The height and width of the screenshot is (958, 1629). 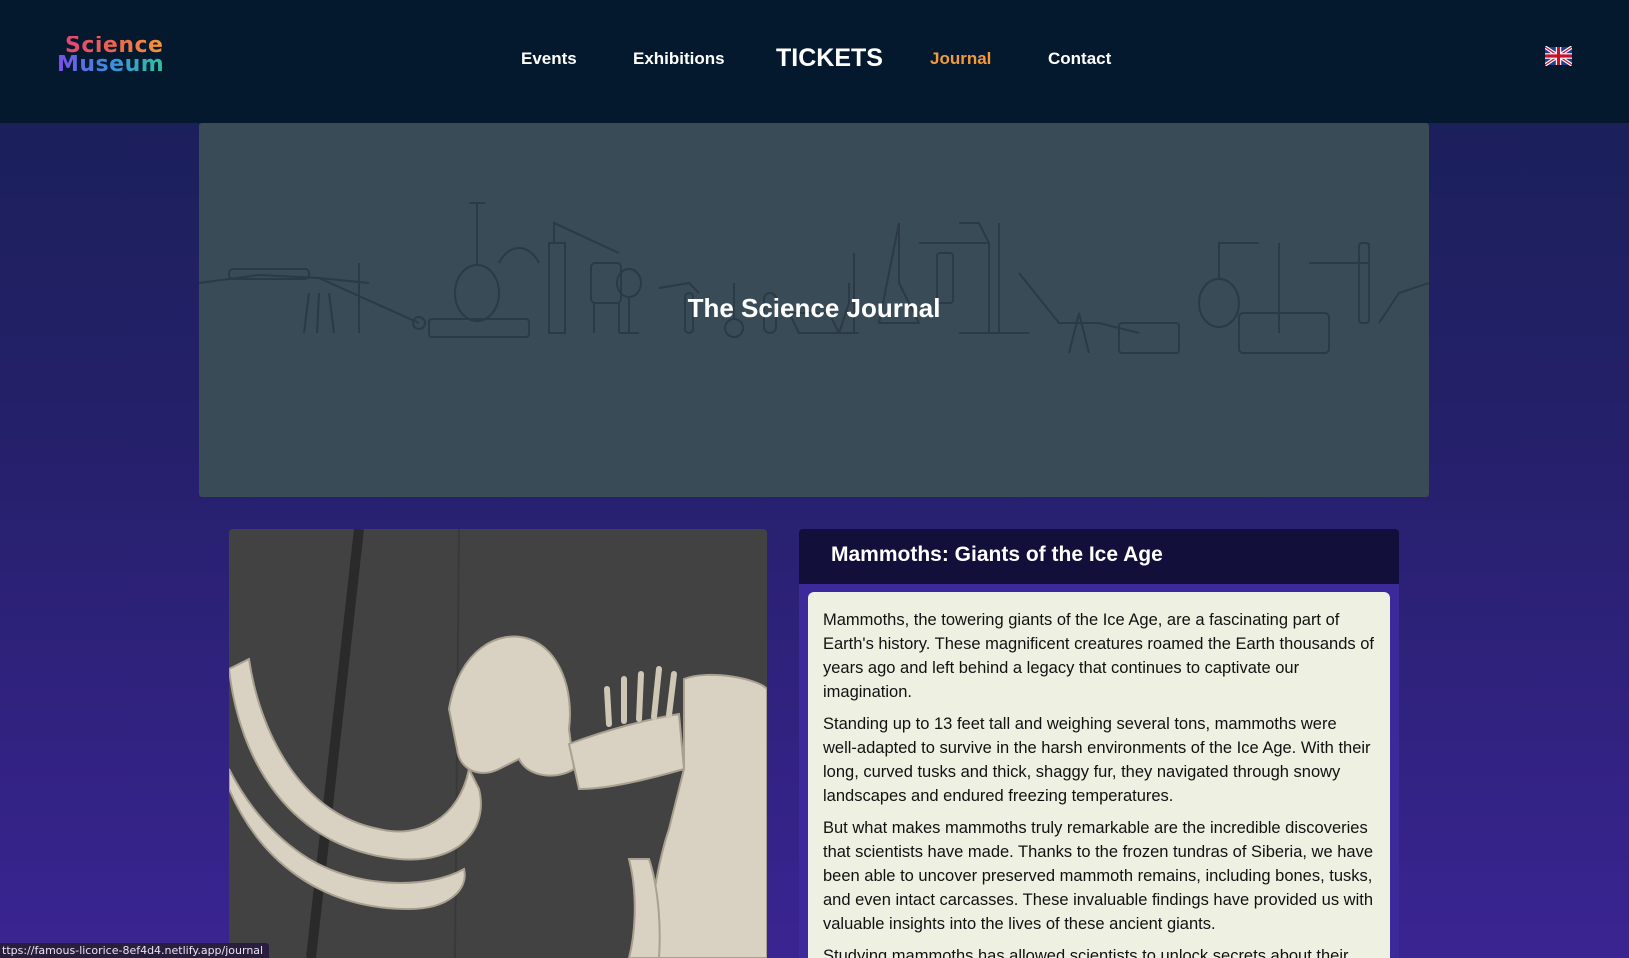 I want to click on page-title: The Science Journal, so click(x=814, y=308).